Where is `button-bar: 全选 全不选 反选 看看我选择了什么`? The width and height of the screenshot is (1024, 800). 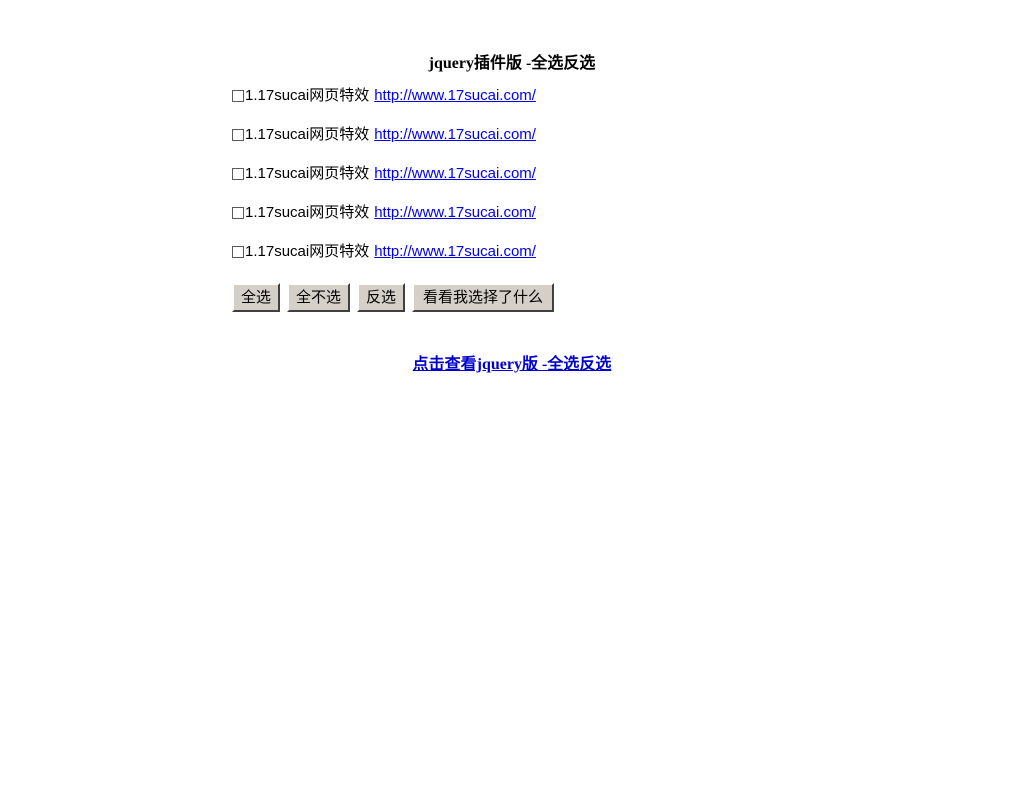
button-bar: 全选 全不选 反选 看看我选择了什么 is located at coordinates (393, 297).